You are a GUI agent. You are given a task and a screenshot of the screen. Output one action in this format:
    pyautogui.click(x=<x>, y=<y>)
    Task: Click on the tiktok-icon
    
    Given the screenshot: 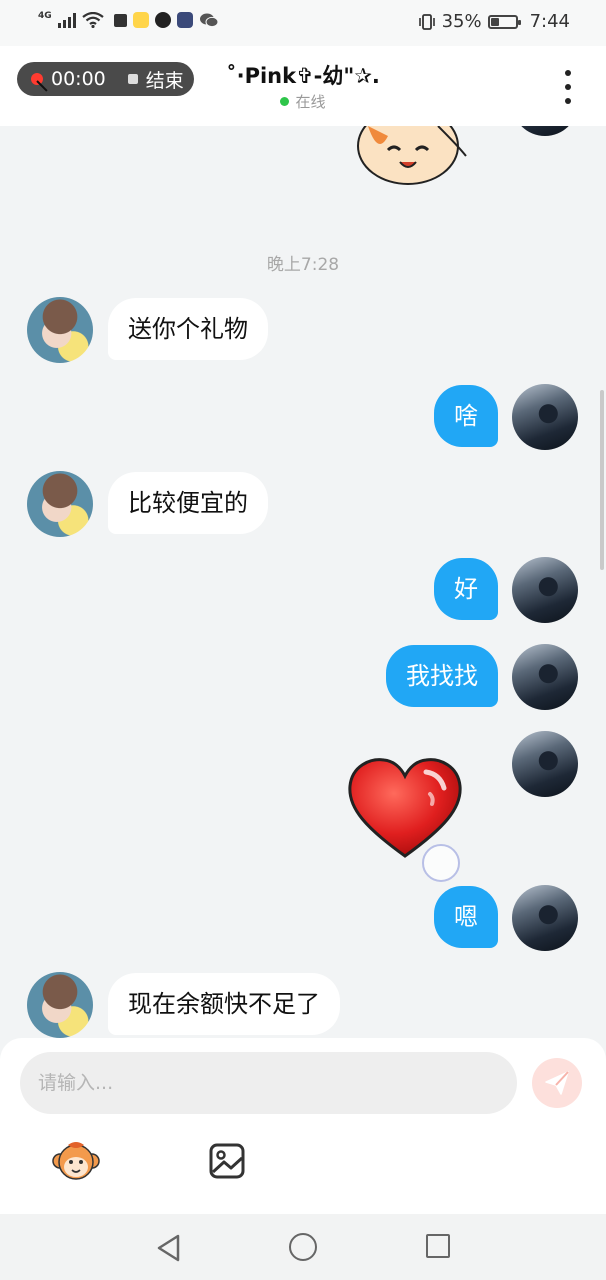 What is the action you would take?
    pyautogui.click(x=162, y=20)
    